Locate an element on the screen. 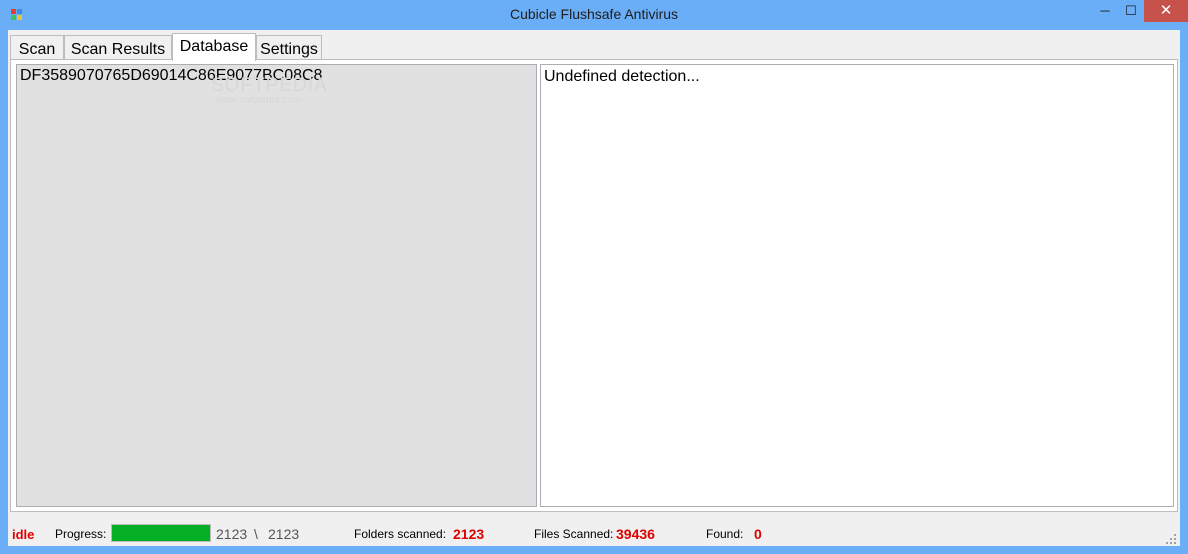 The image size is (1188, 554). watermark-logo: SOFTPEDIA is located at coordinates (269, 85).